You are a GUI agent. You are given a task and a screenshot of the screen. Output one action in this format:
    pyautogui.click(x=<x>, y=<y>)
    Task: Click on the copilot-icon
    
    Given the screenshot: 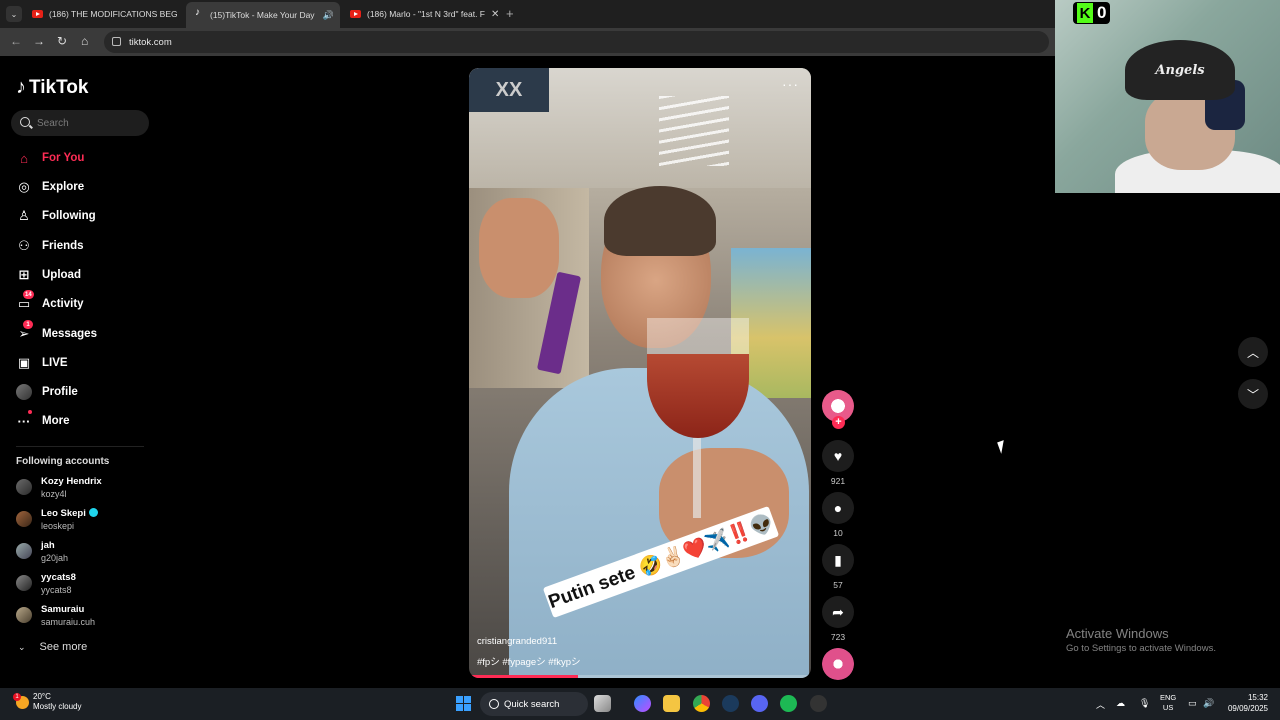 What is the action you would take?
    pyautogui.click(x=642, y=703)
    